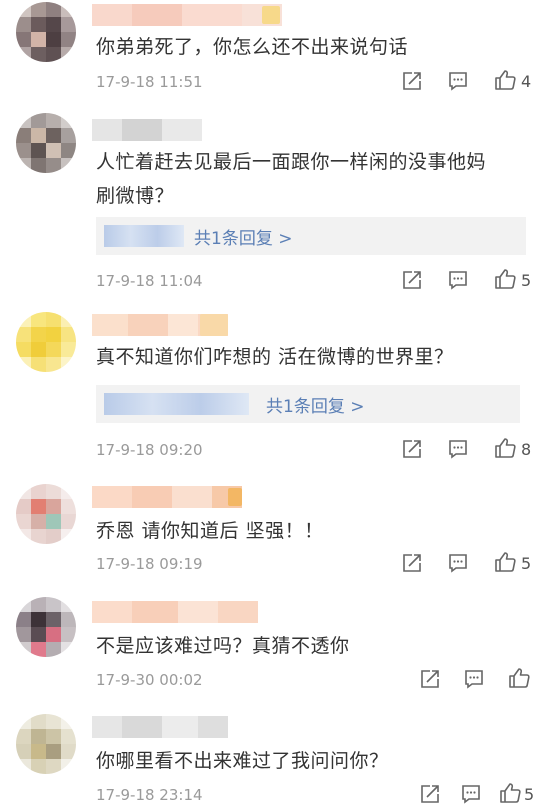 This screenshot has height=809, width=550. Describe the element at coordinates (149, 564) in the screenshot. I see `comment-time: 17-9-18 09:19` at that location.